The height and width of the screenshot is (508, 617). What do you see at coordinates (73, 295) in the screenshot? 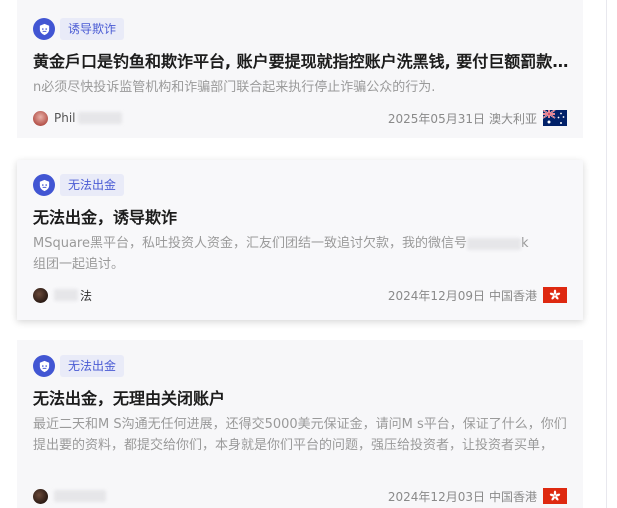
I see `username: 法` at bounding box center [73, 295].